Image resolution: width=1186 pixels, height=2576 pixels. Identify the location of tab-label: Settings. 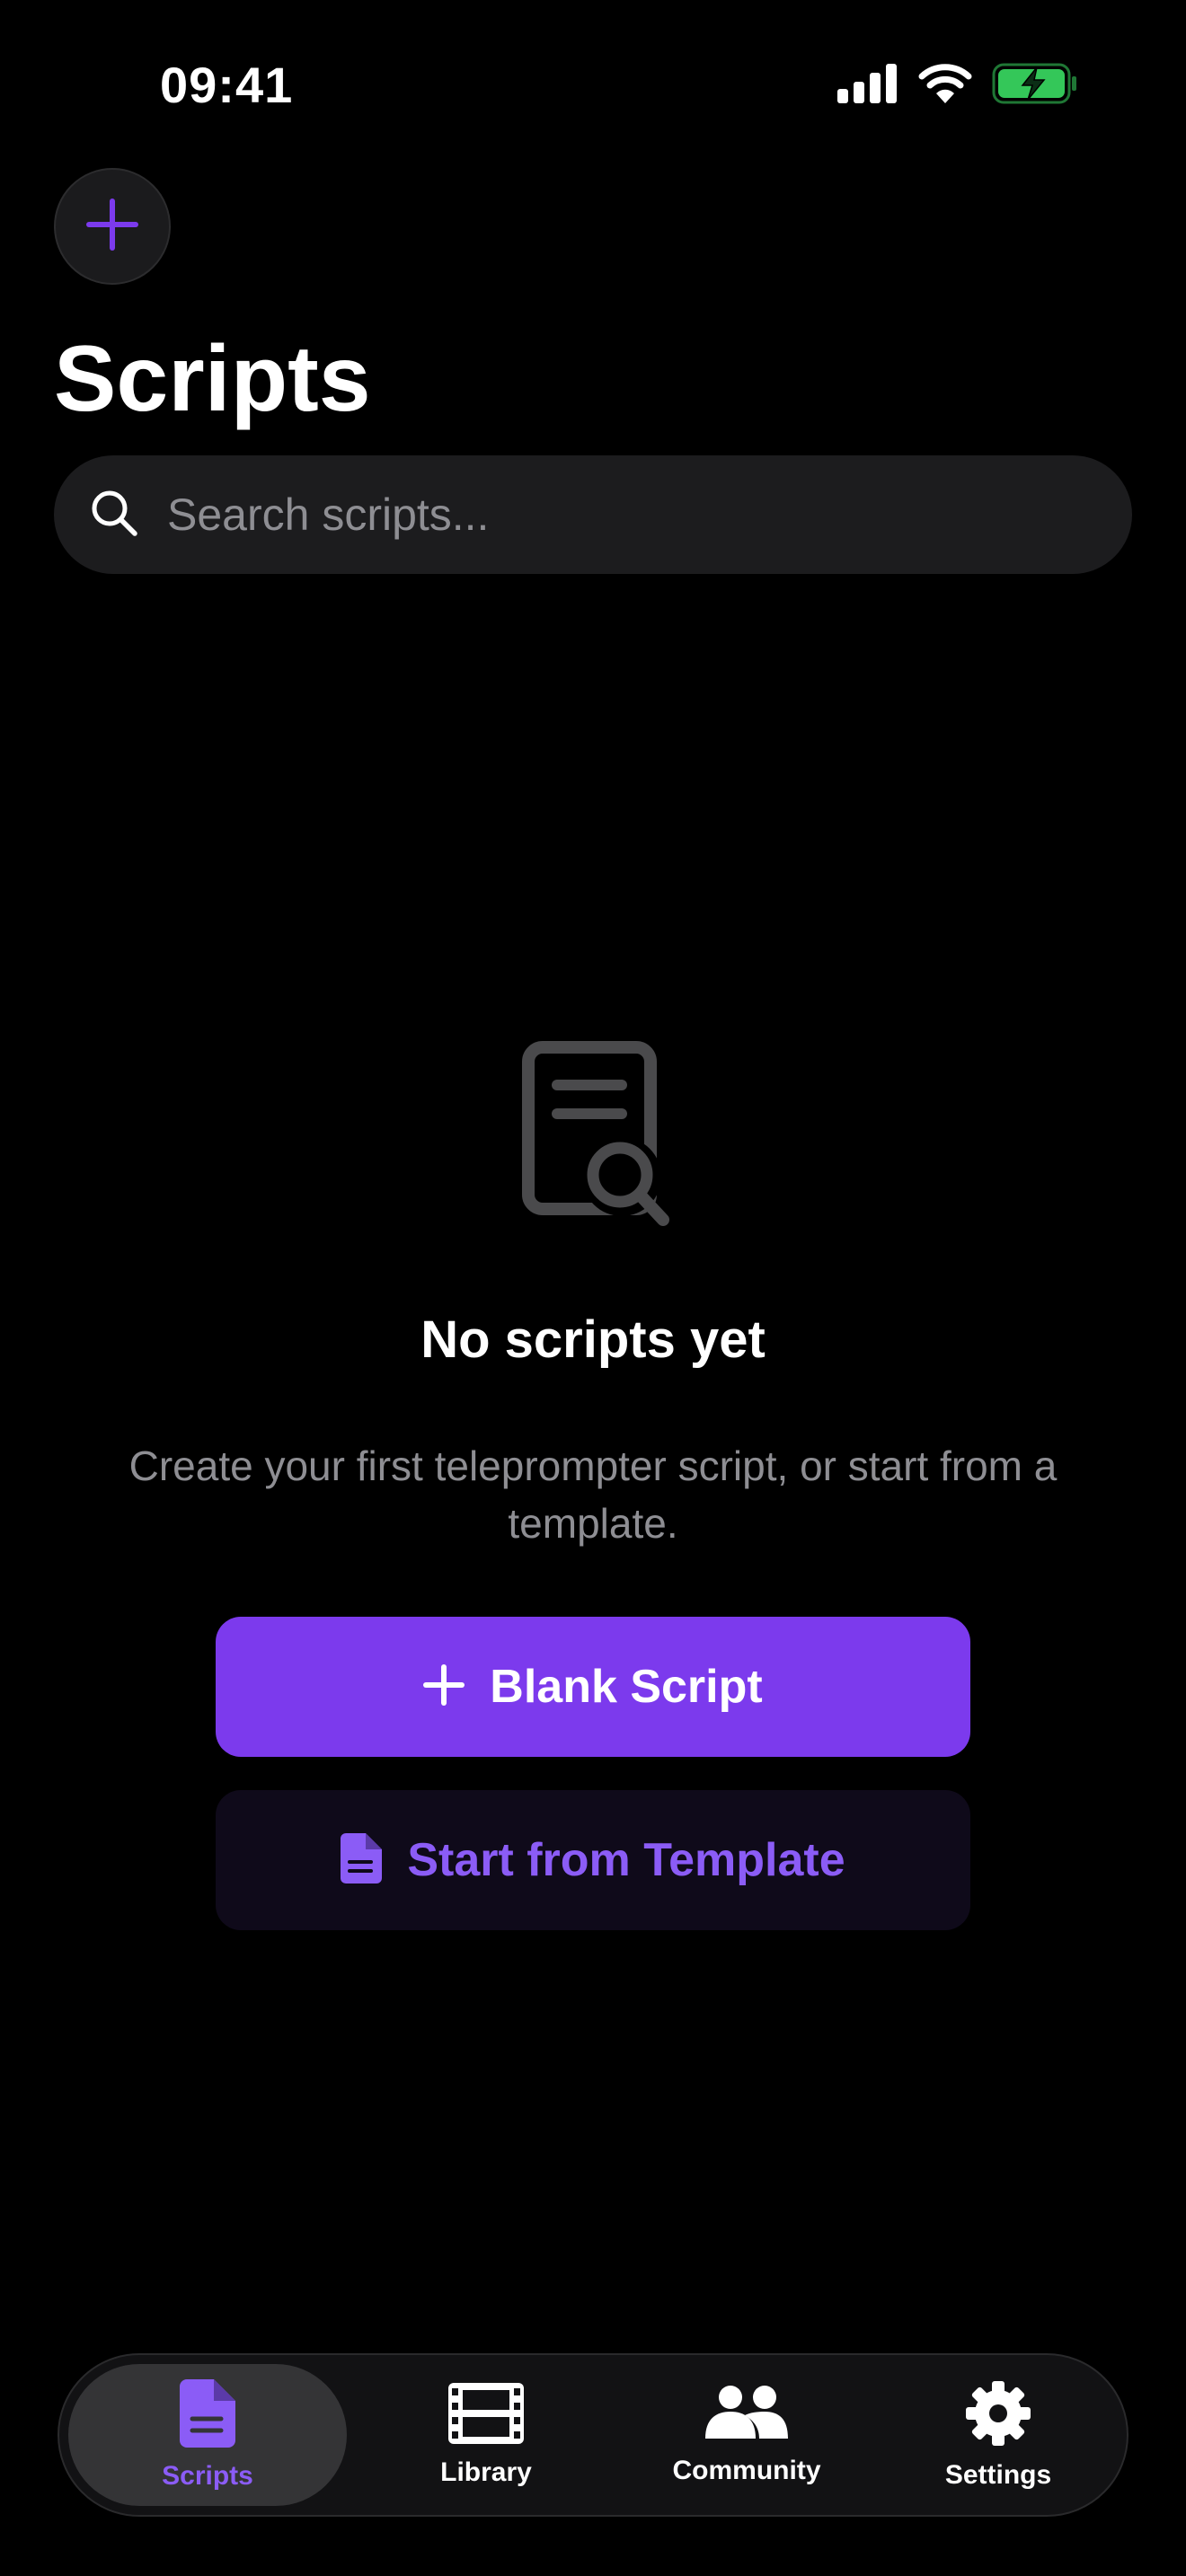
(998, 2474).